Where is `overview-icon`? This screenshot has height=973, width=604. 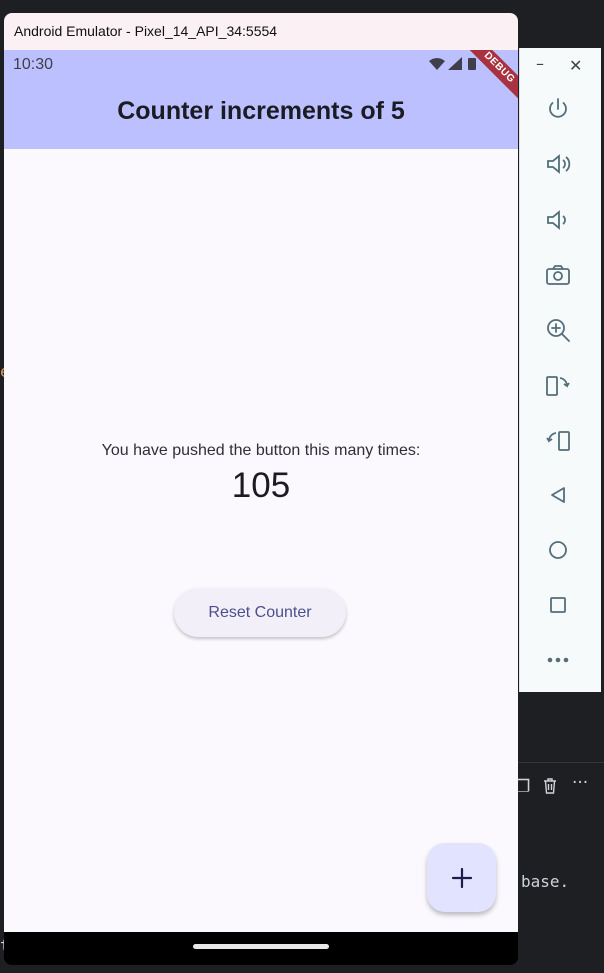
overview-icon is located at coordinates (558, 605).